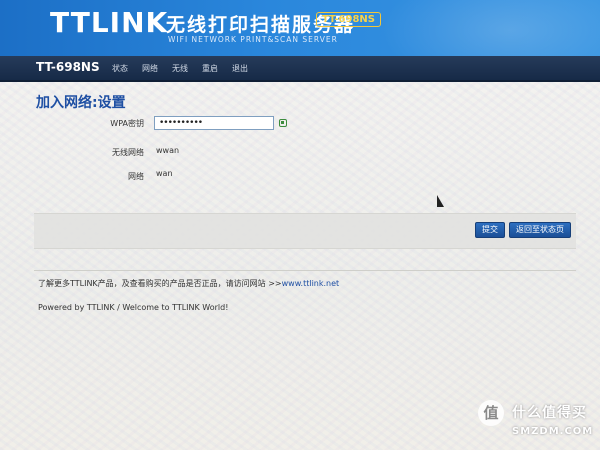  I want to click on nav-item-logout: 退出, so click(240, 68).